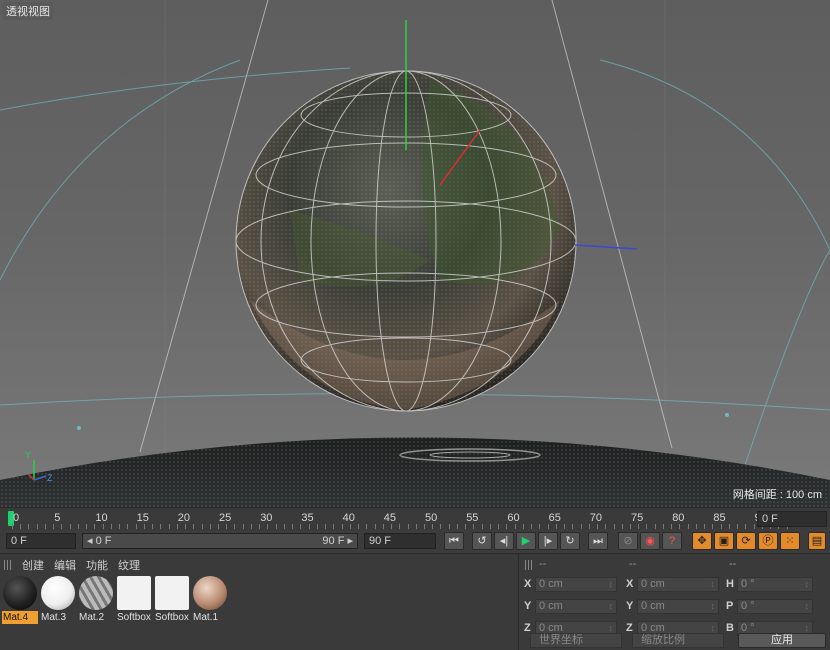 Image resolution: width=830 pixels, height=650 pixels. What do you see at coordinates (20, 600) in the screenshot?
I see `material-mat4: Mat.4` at bounding box center [20, 600].